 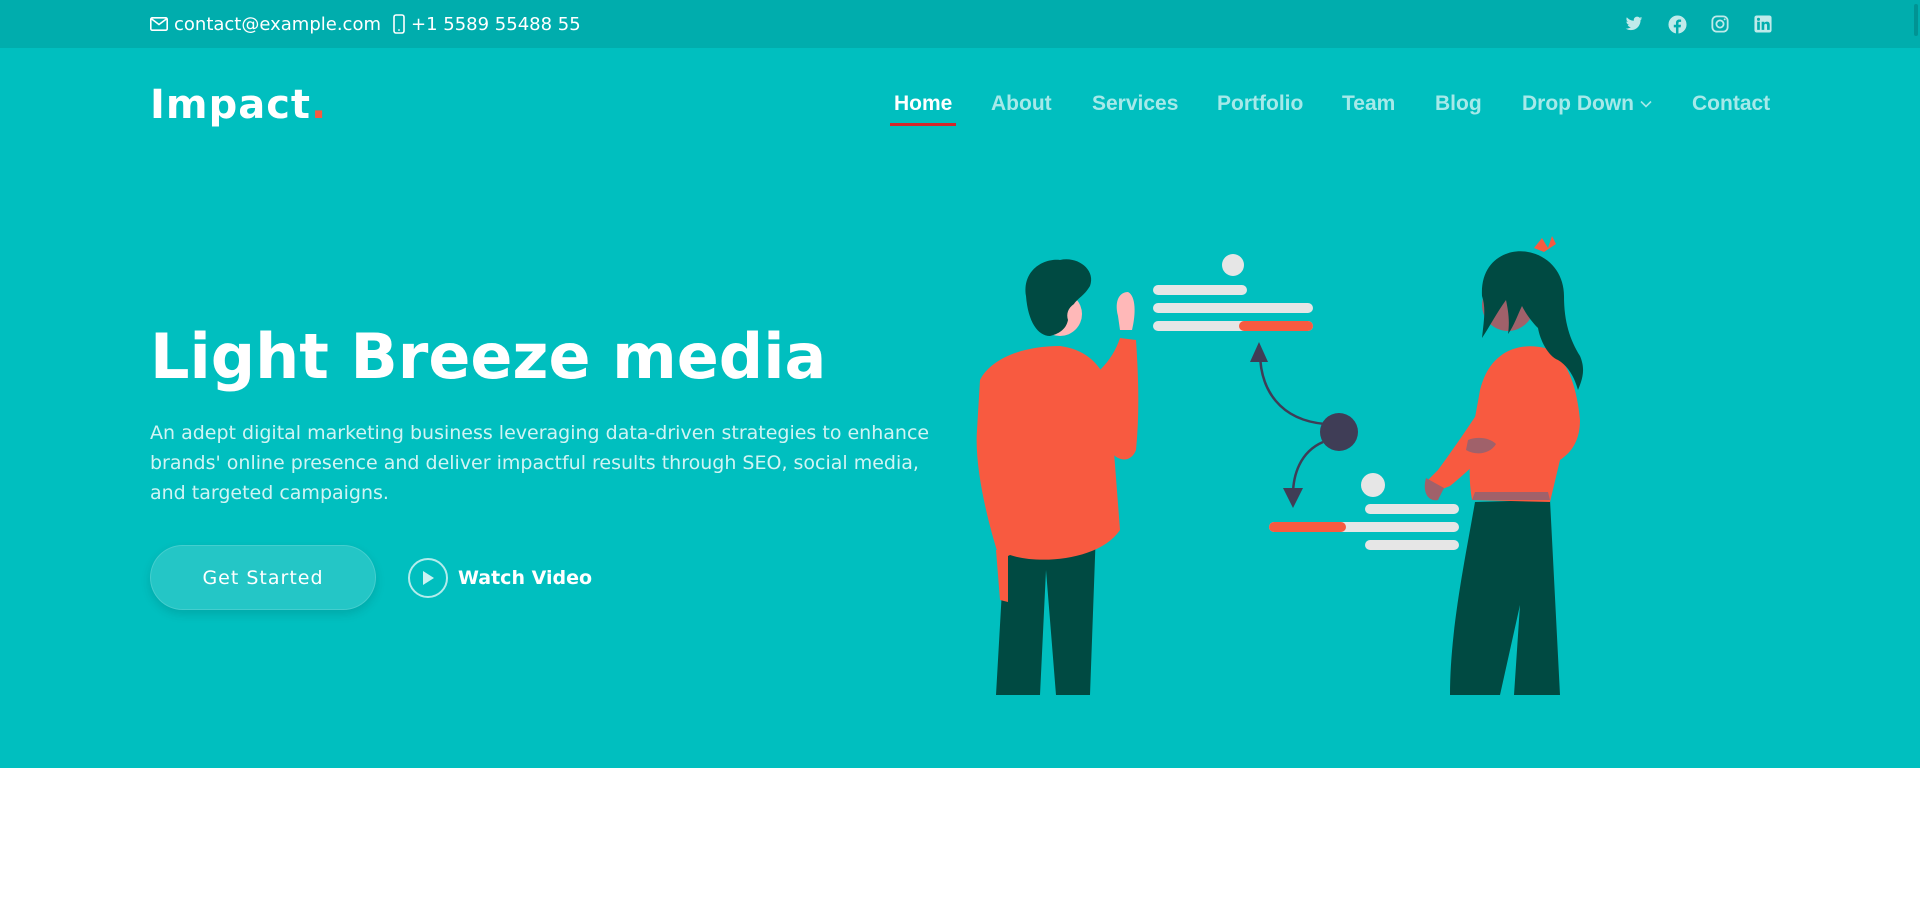 What do you see at coordinates (263, 577) in the screenshot?
I see `get-started-button: Get Started` at bounding box center [263, 577].